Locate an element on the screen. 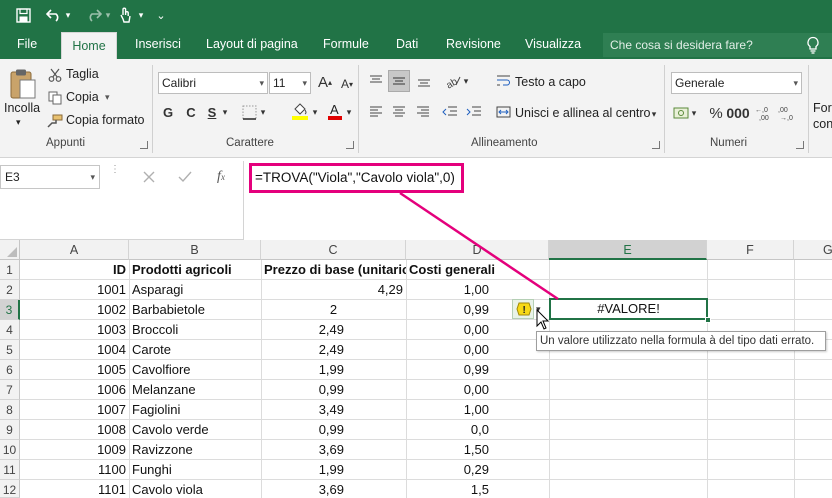 This screenshot has height=498, width=832. alignment-launcher-icon is located at coordinates (656, 145).